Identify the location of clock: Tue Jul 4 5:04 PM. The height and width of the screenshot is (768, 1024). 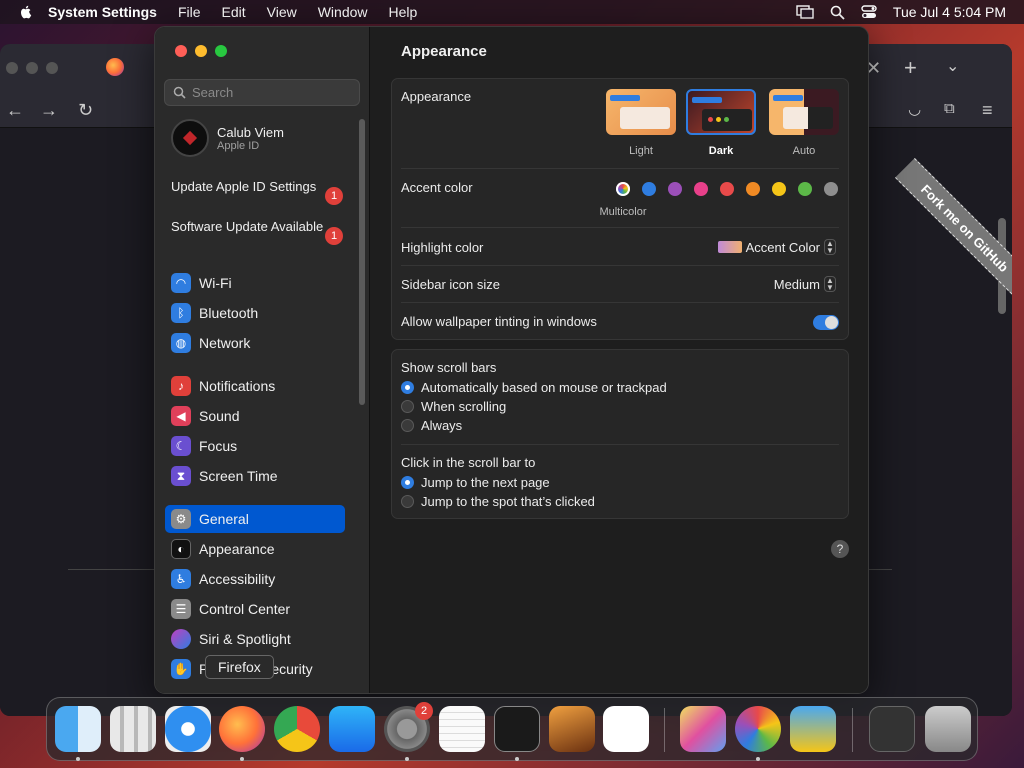
(949, 12).